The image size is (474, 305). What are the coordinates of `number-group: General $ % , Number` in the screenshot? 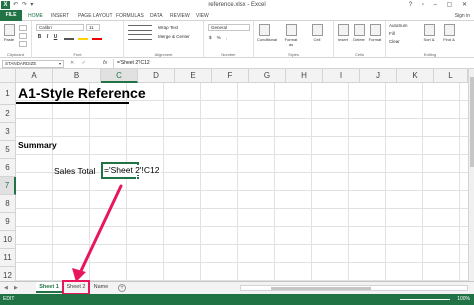 It's located at (229, 39).